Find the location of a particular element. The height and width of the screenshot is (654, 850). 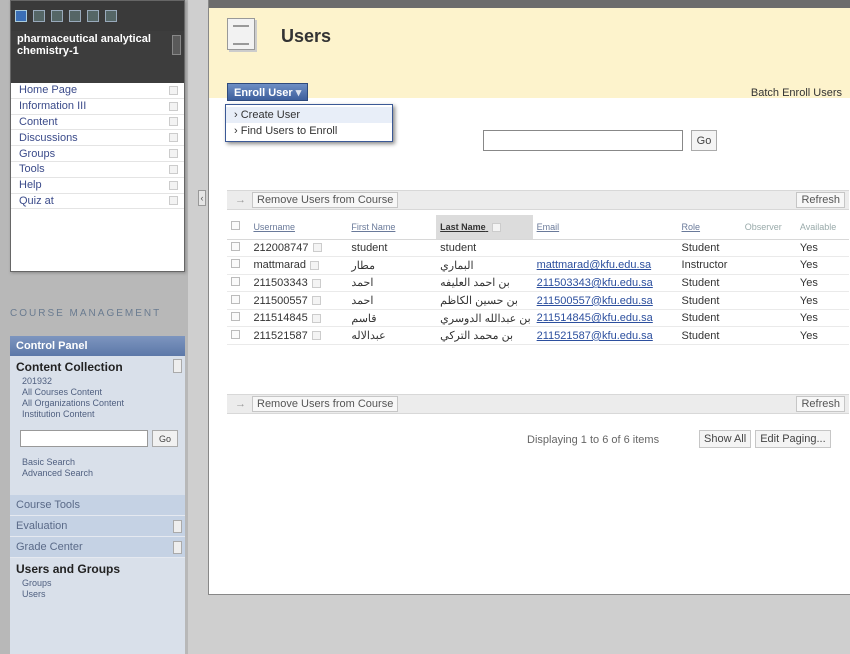

batch-enroll-link: Batch Enroll Users is located at coordinates (796, 93).